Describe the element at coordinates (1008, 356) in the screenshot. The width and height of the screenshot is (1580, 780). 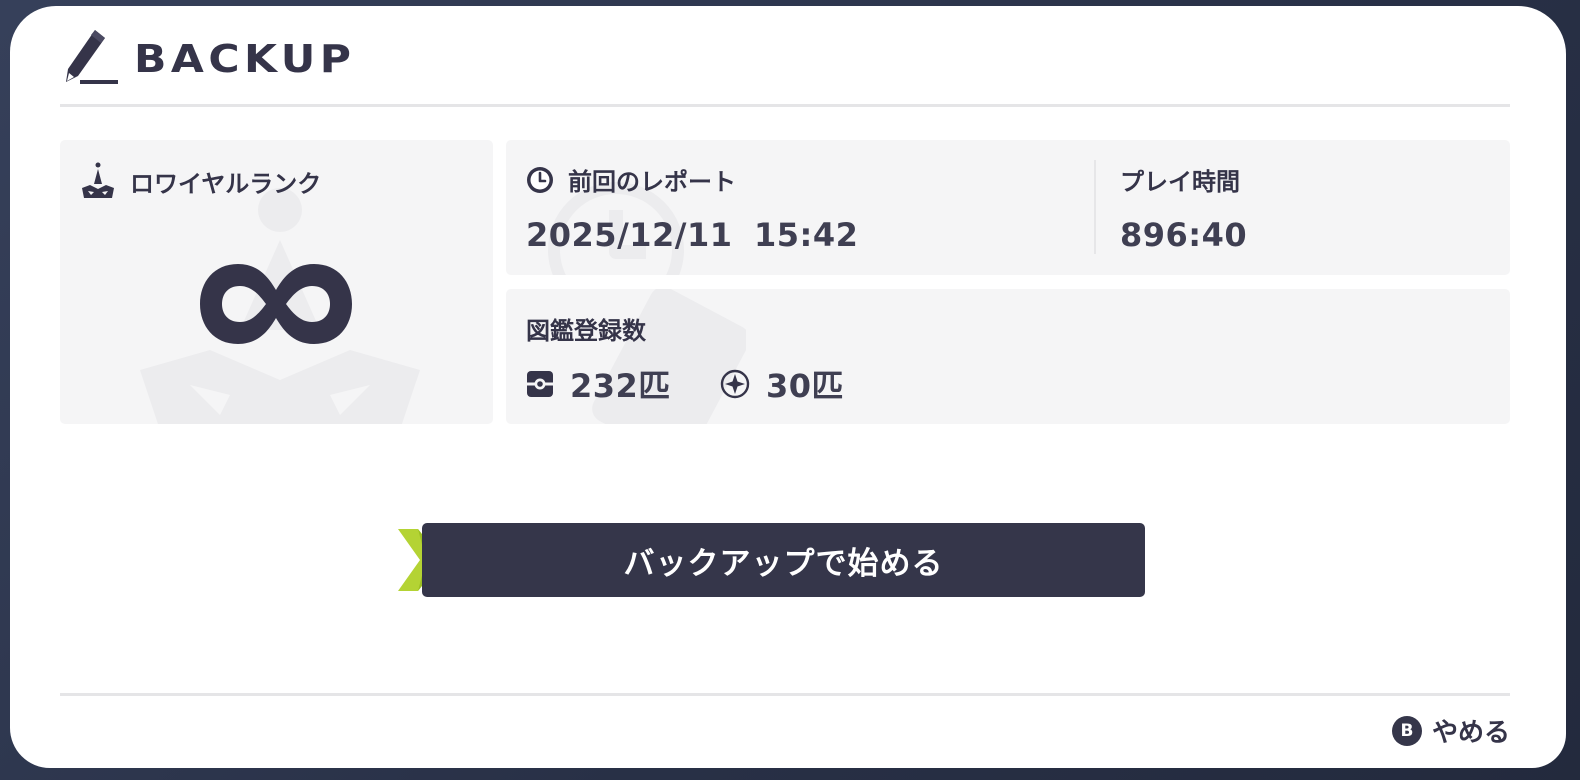
I see `pokedex-panel: 図鑑登録数 232匹 30匹` at that location.